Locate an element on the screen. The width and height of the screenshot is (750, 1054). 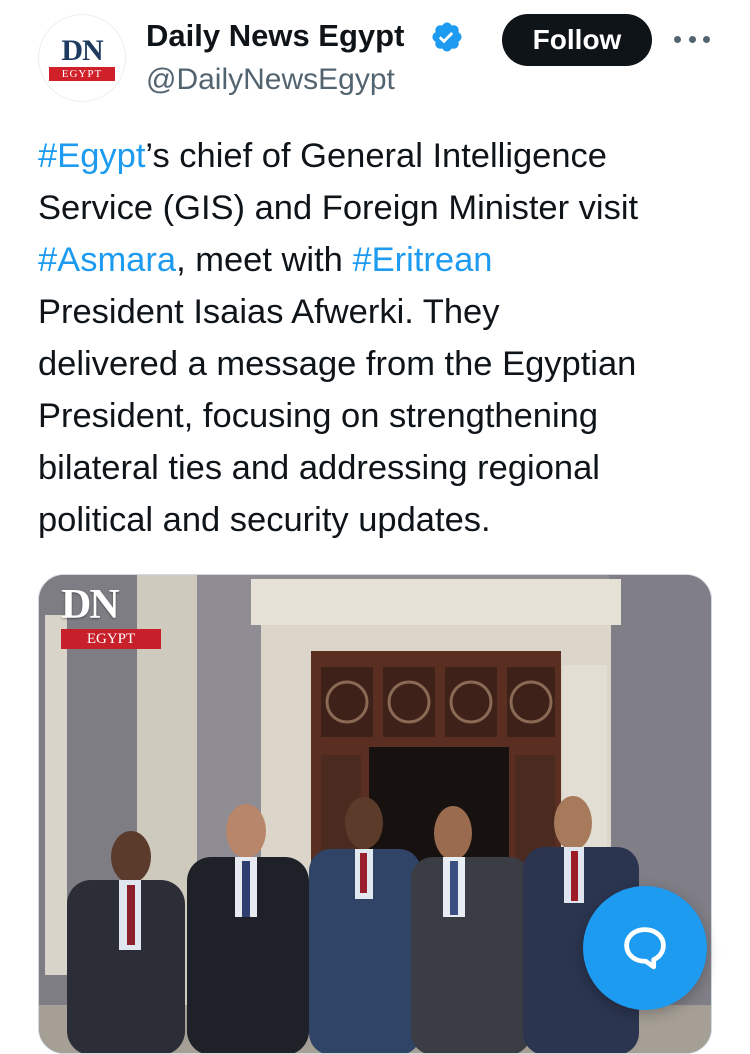
tweet-line: Service (GIS) and Foreign Minister visit is located at coordinates (383, 208).